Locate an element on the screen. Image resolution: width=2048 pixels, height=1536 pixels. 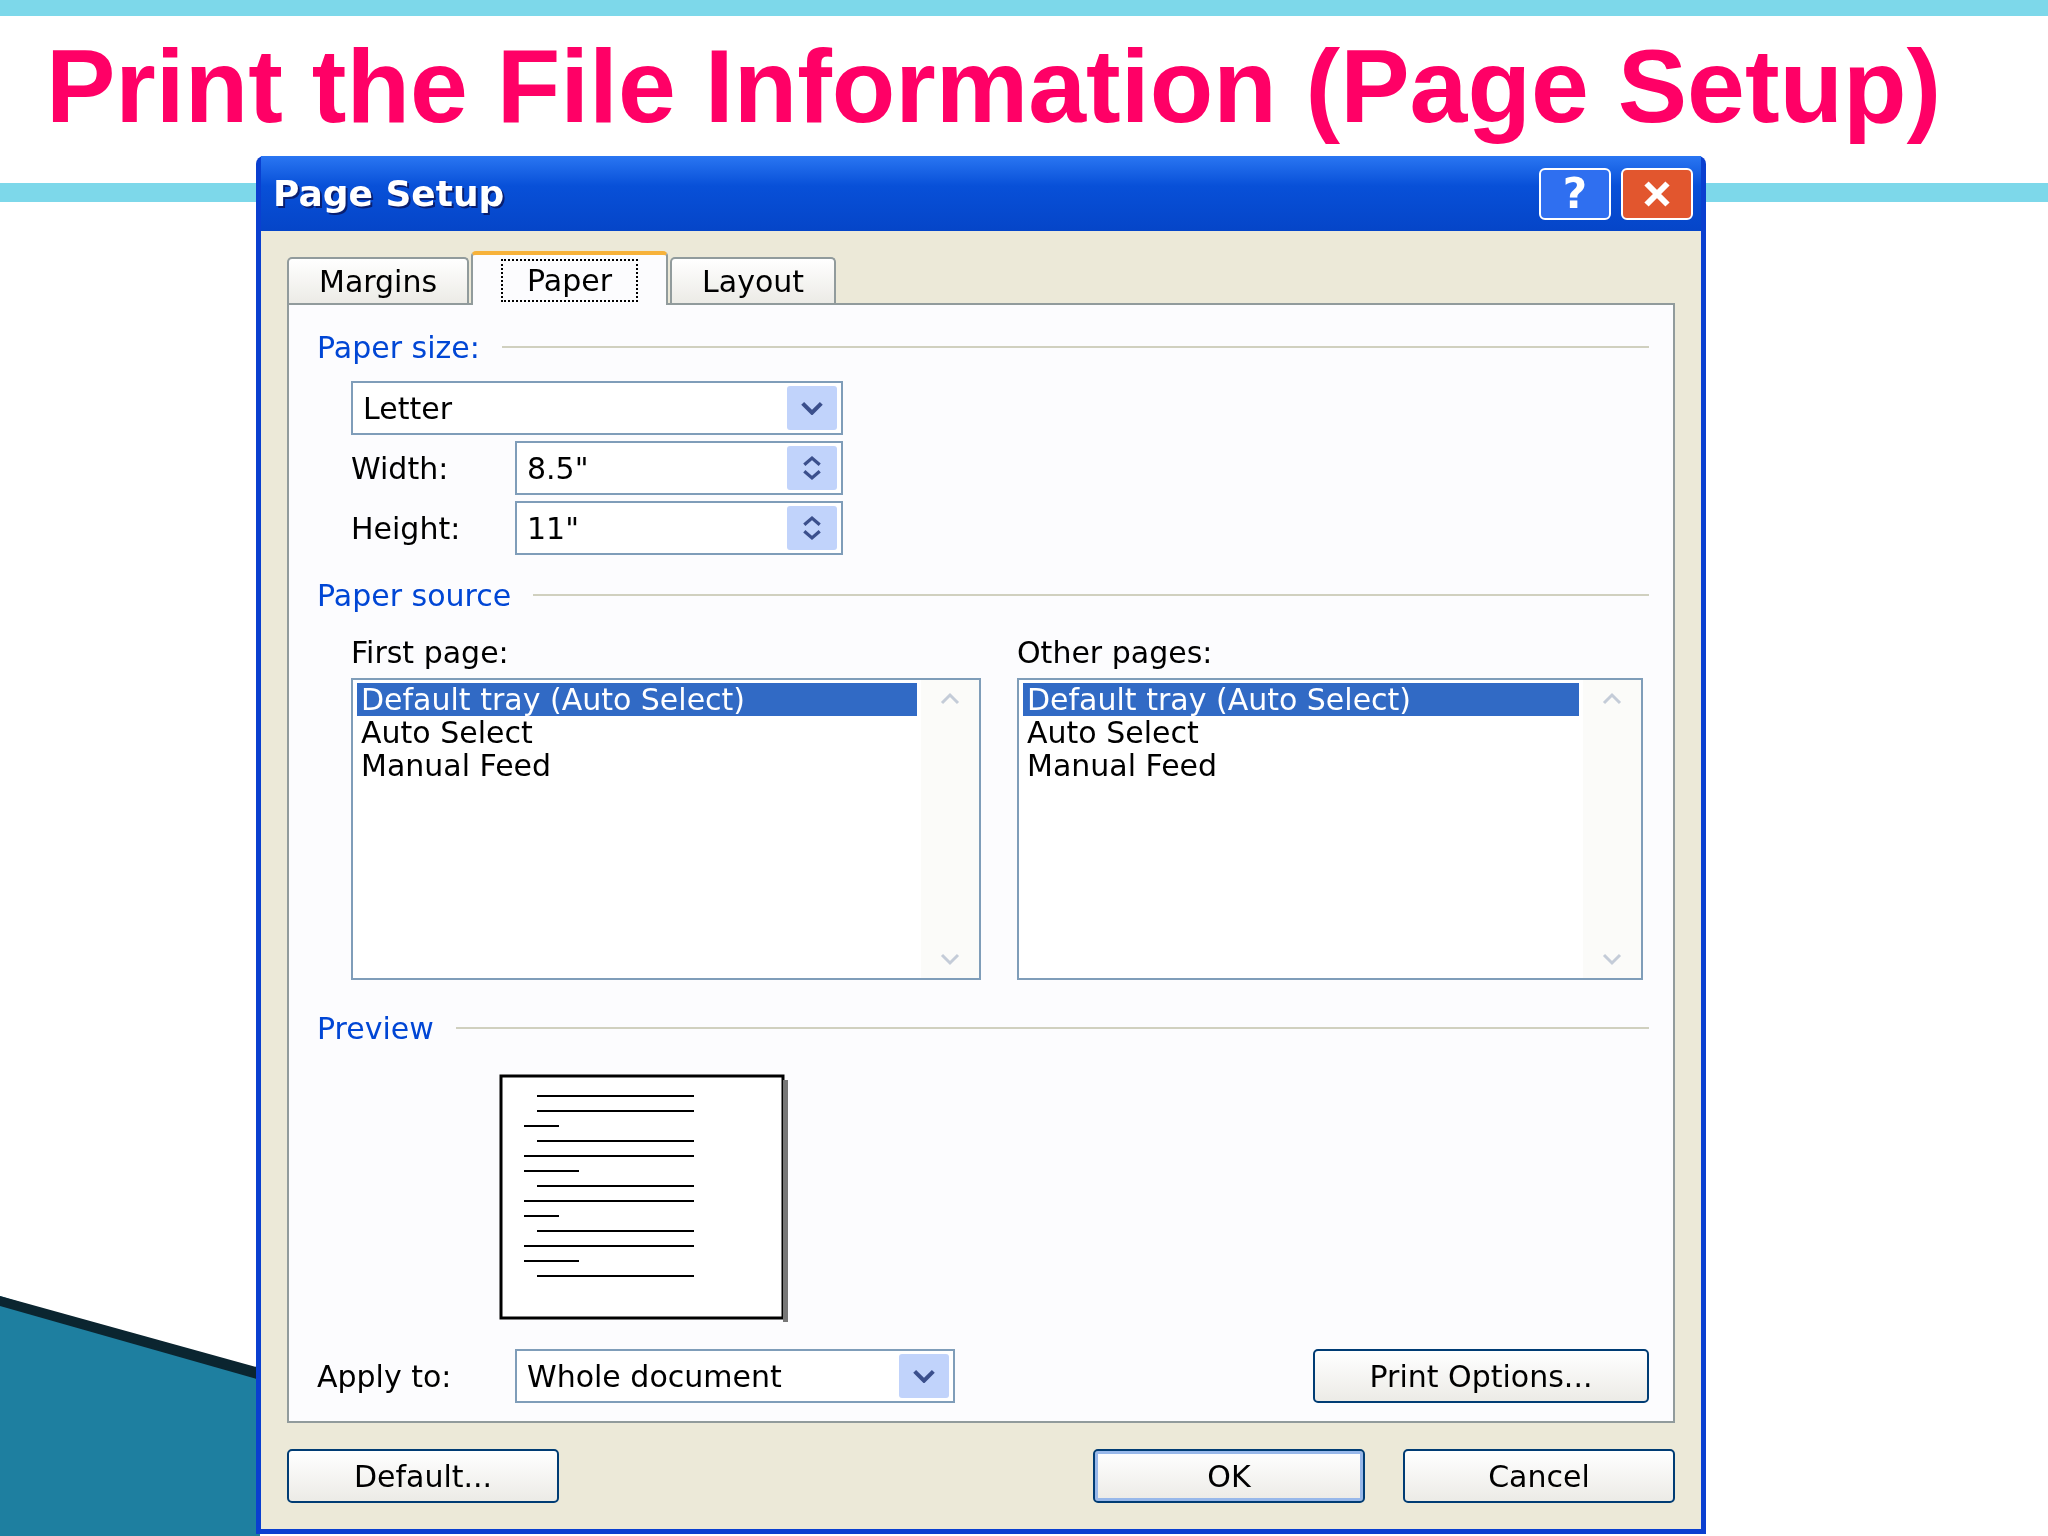
close-icon is located at coordinates (1657, 193).